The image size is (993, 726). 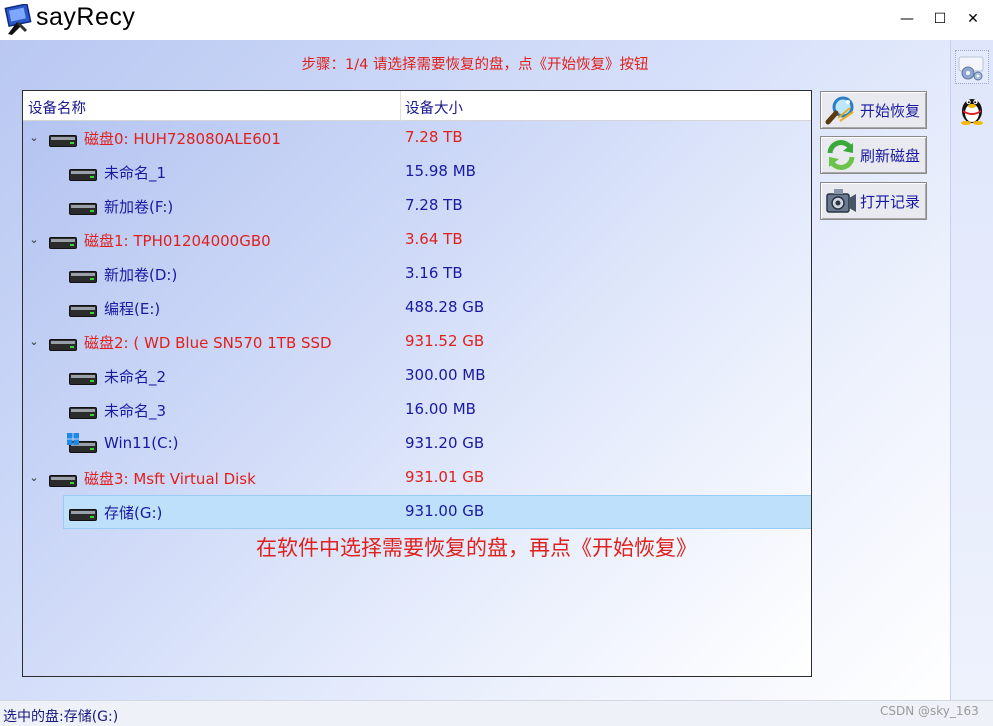 I want to click on partition-row: 新加卷(D:) 3.16 TB, so click(x=417, y=274).